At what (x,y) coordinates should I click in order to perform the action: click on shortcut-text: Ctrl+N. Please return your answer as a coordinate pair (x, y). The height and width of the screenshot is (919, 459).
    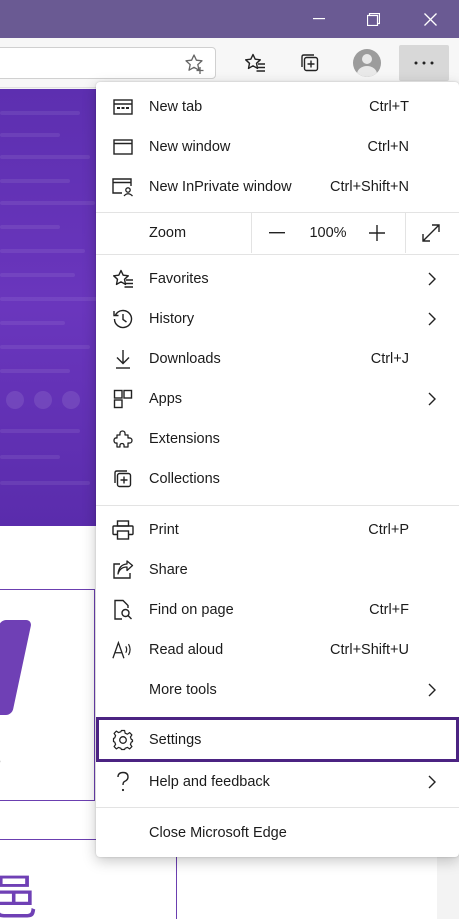
    Looking at the image, I should click on (388, 147).